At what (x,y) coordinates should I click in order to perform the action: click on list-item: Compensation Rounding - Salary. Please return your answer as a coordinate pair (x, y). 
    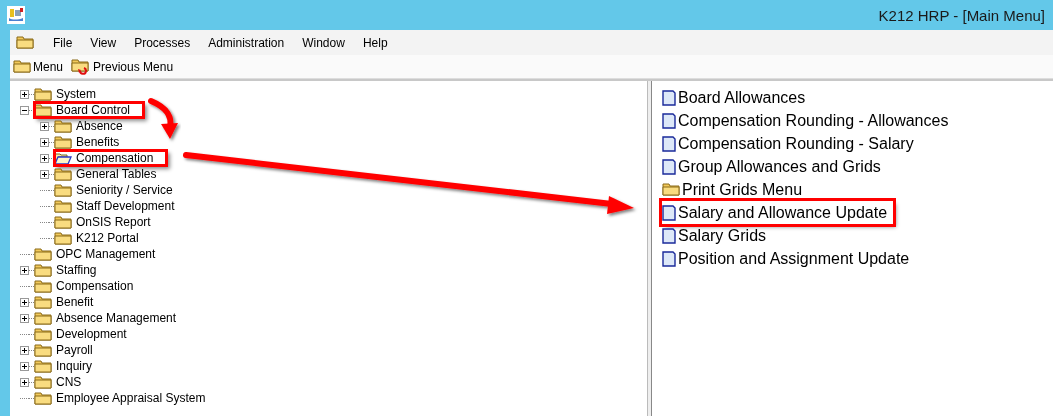
    Looking at the image, I should click on (791, 143).